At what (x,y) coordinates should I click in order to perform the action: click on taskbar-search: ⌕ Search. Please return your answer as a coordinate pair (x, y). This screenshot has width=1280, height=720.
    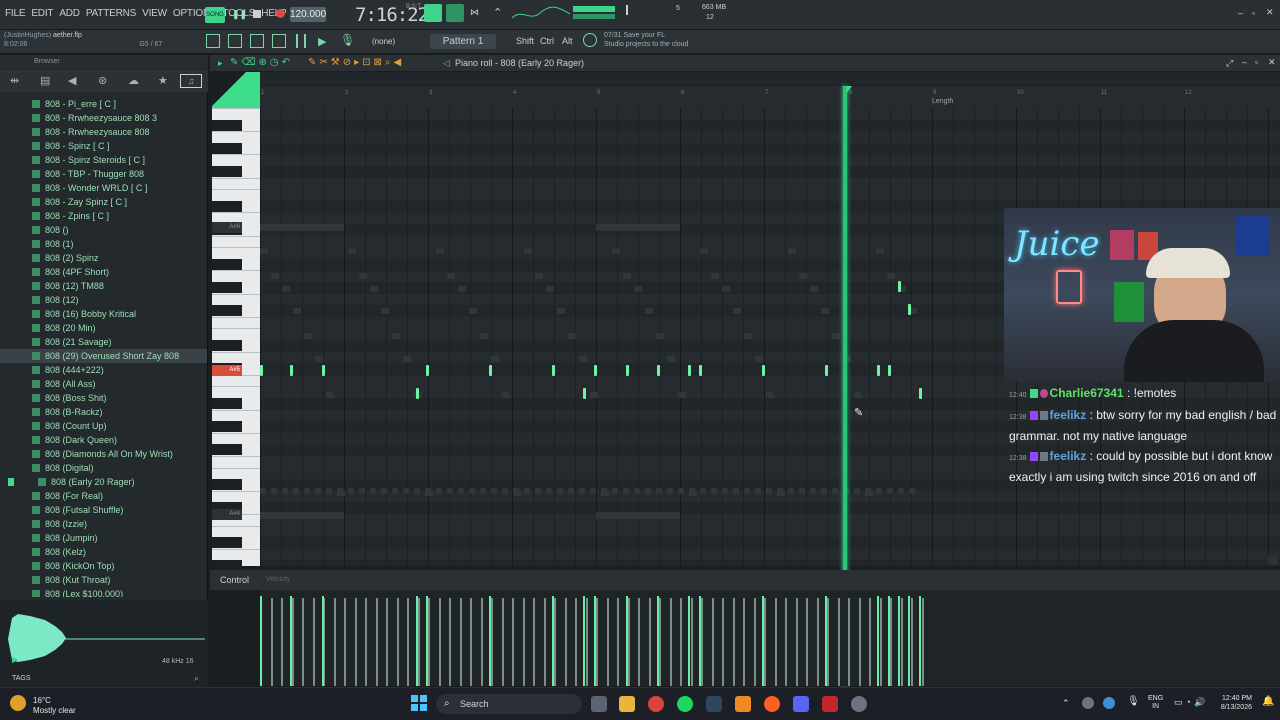
    Looking at the image, I should click on (509, 704).